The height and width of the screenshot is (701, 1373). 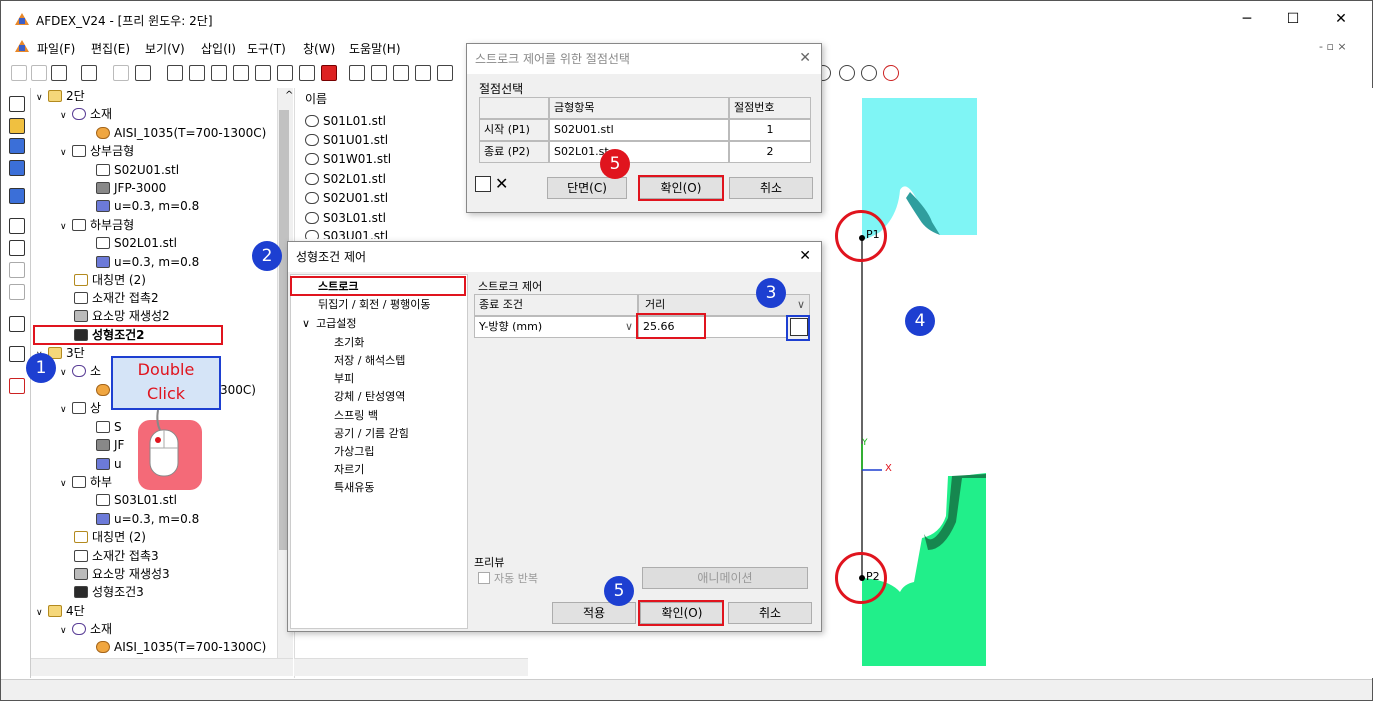 I want to click on tree-item: ∨ 소, so click(x=80, y=371).